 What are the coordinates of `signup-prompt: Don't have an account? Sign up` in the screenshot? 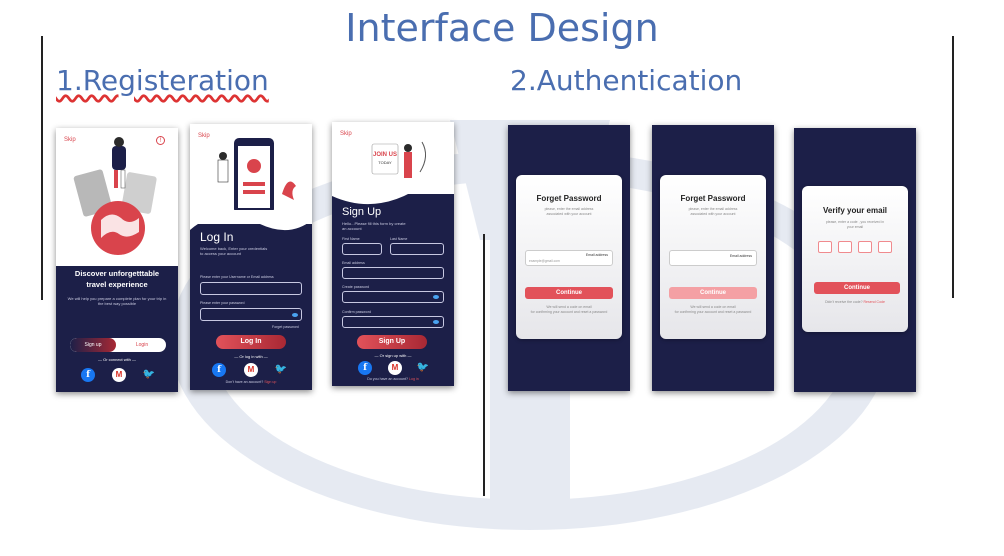 It's located at (251, 382).